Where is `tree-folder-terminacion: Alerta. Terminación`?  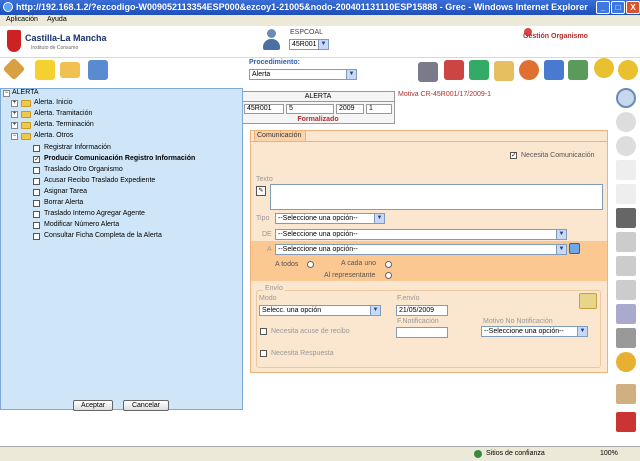 tree-folder-terminacion: Alerta. Terminación is located at coordinates (64, 124).